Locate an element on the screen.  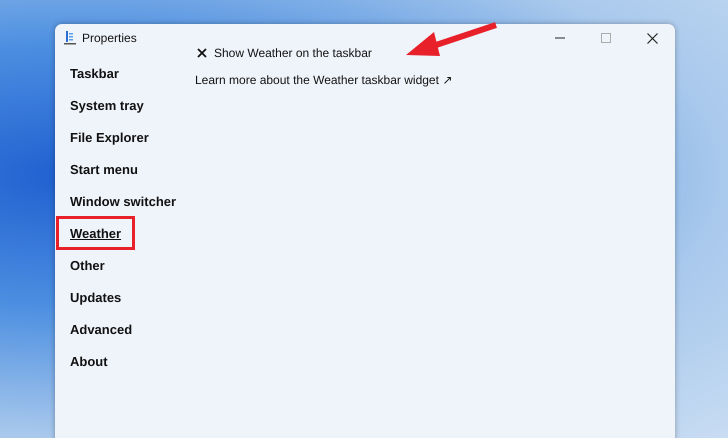
close-icon is located at coordinates (652, 38).